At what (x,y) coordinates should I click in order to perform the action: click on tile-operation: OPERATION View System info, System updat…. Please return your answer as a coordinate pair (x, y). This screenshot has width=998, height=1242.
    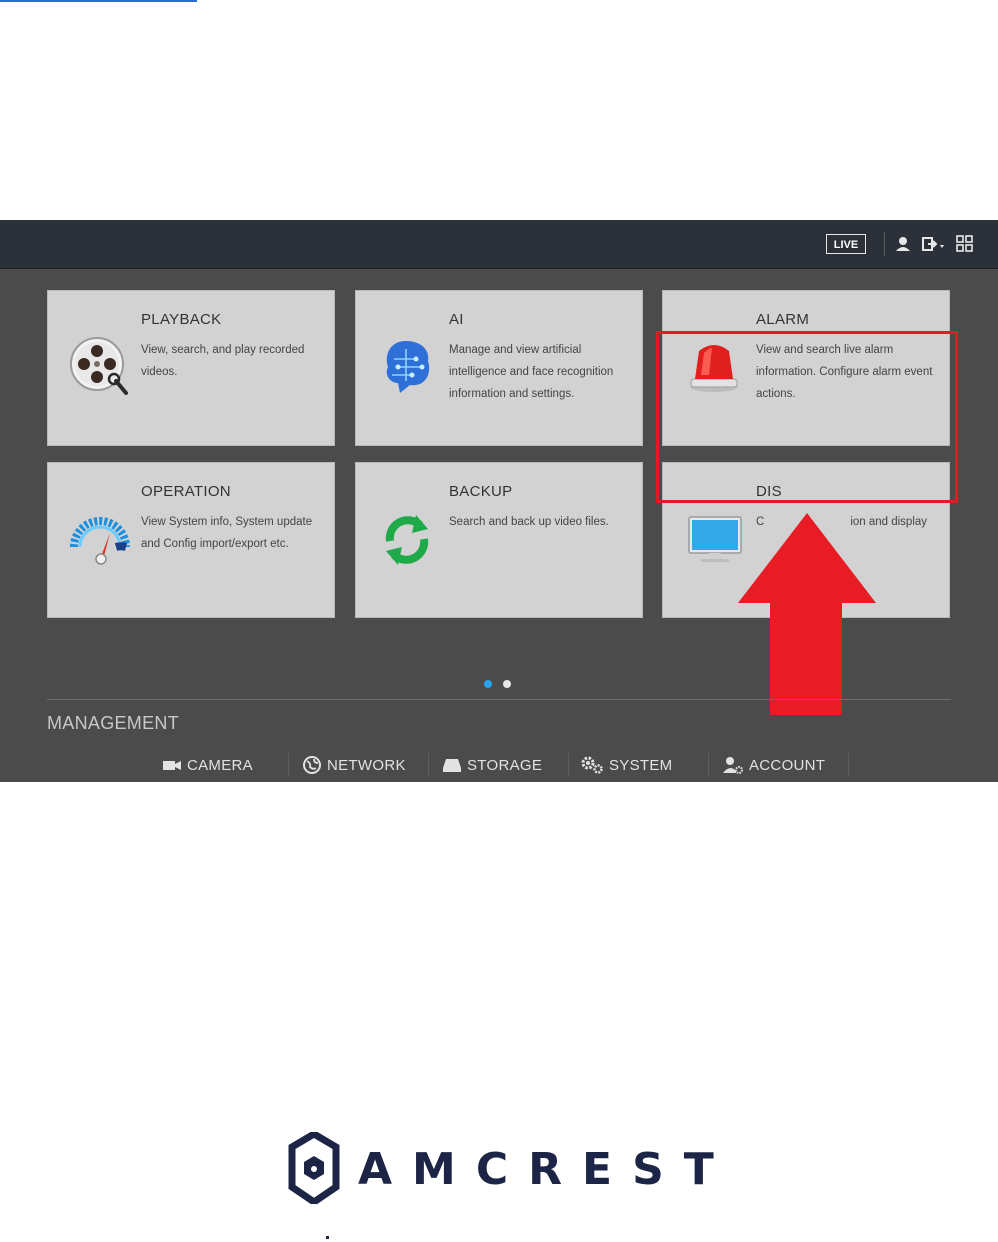
    Looking at the image, I should click on (191, 540).